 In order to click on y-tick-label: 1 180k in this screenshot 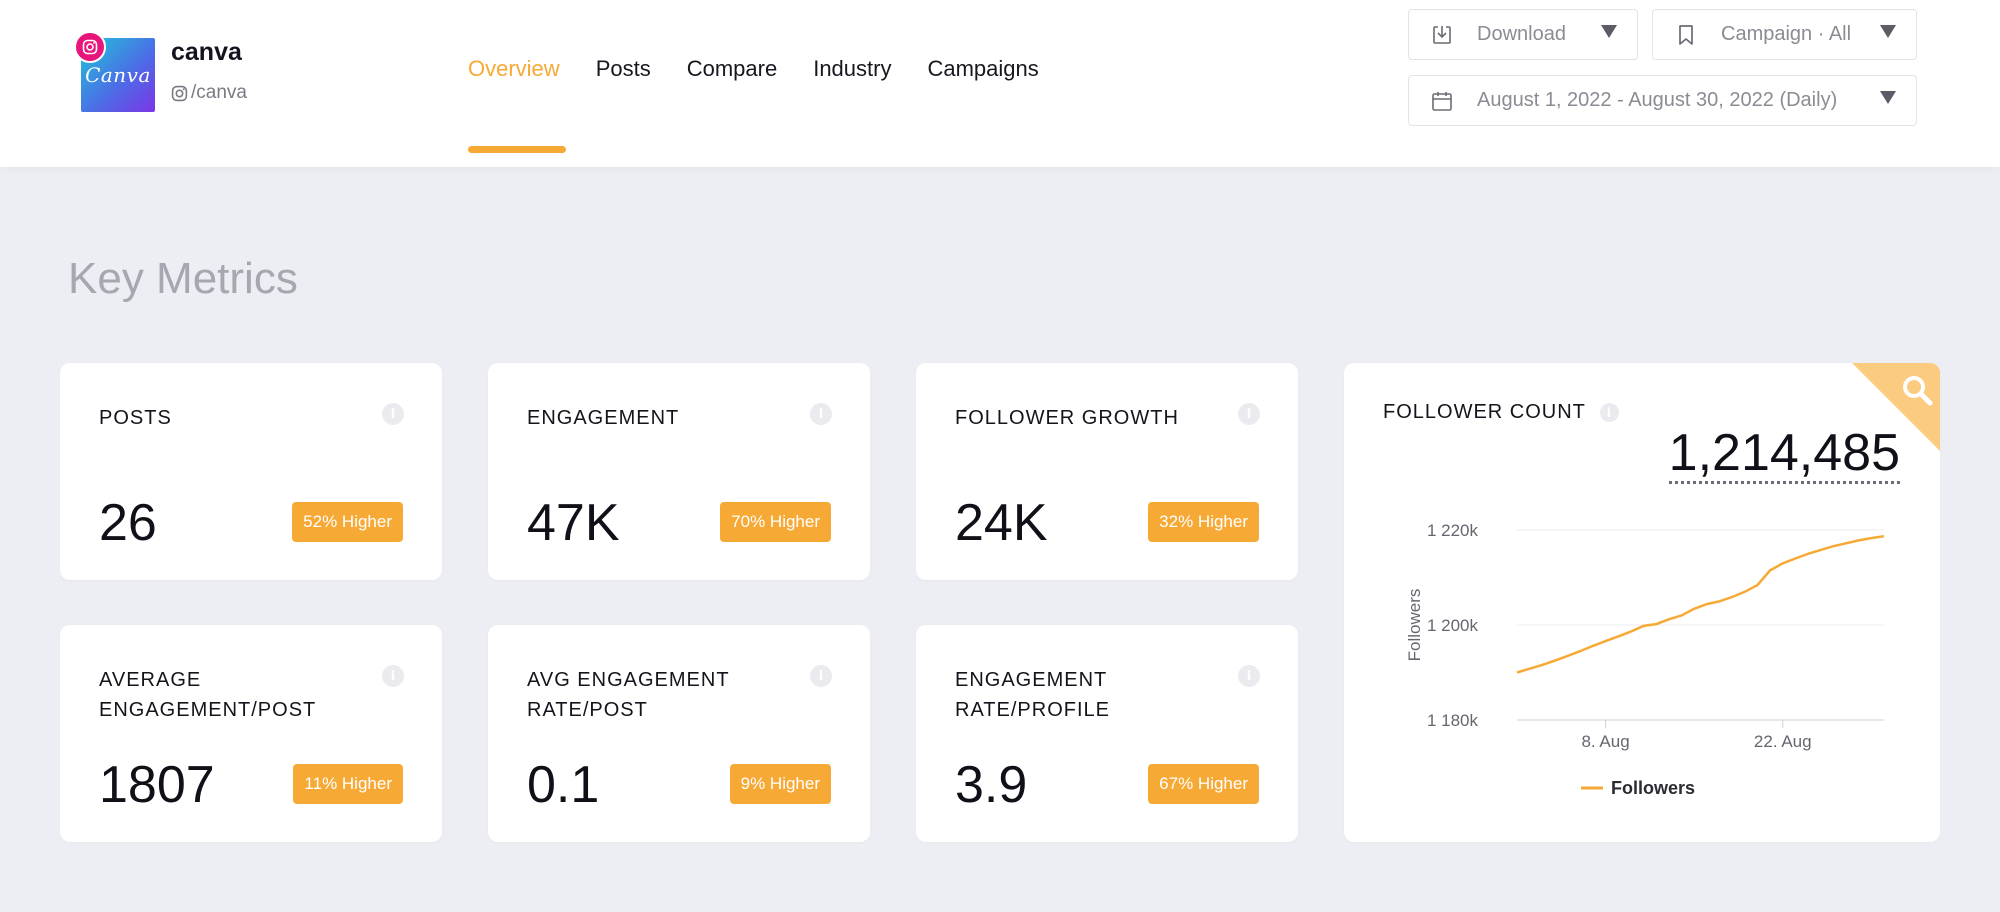, I will do `click(1453, 720)`.